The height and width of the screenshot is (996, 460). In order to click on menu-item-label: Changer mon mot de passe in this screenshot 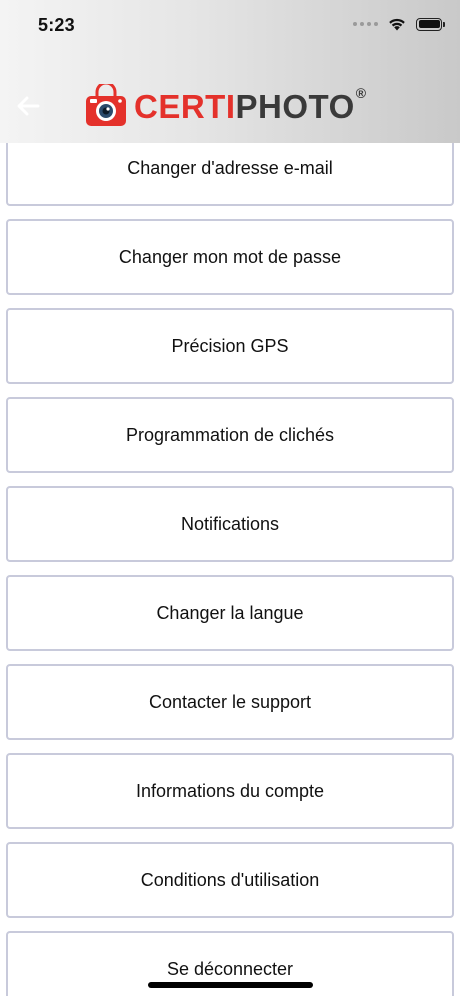, I will do `click(230, 256)`.